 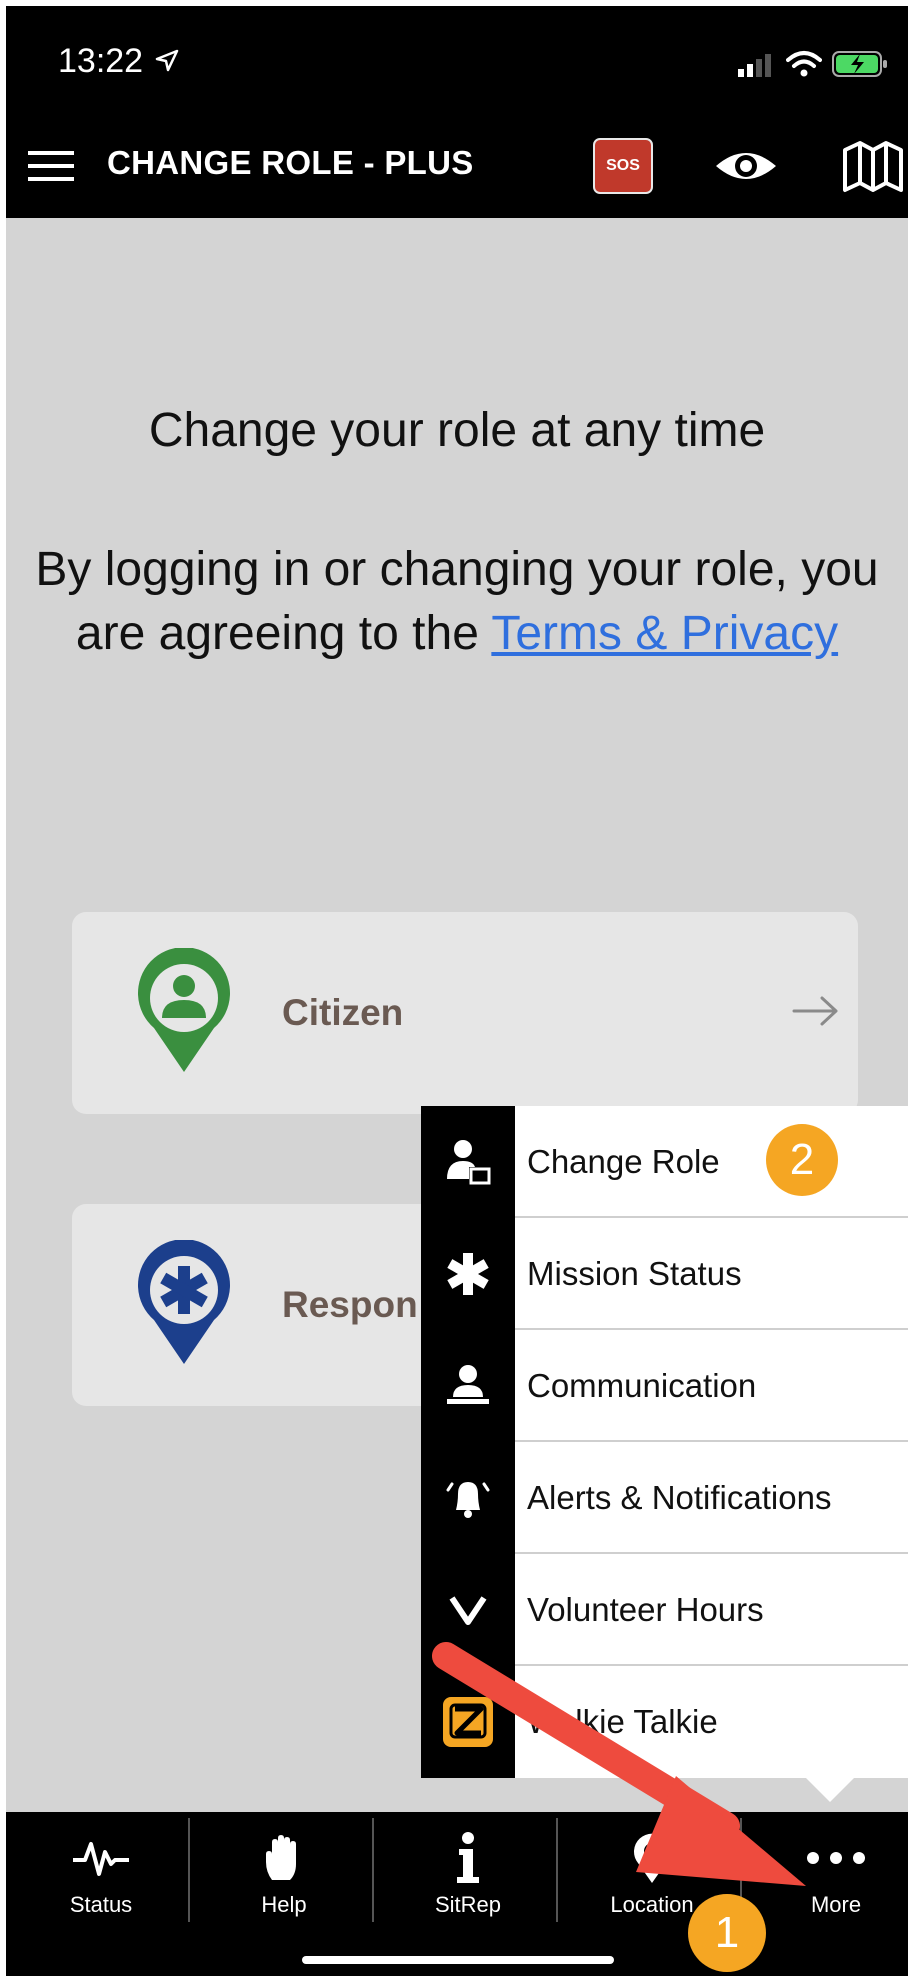 I want to click on cellular-signal-icon, so click(x=754, y=65).